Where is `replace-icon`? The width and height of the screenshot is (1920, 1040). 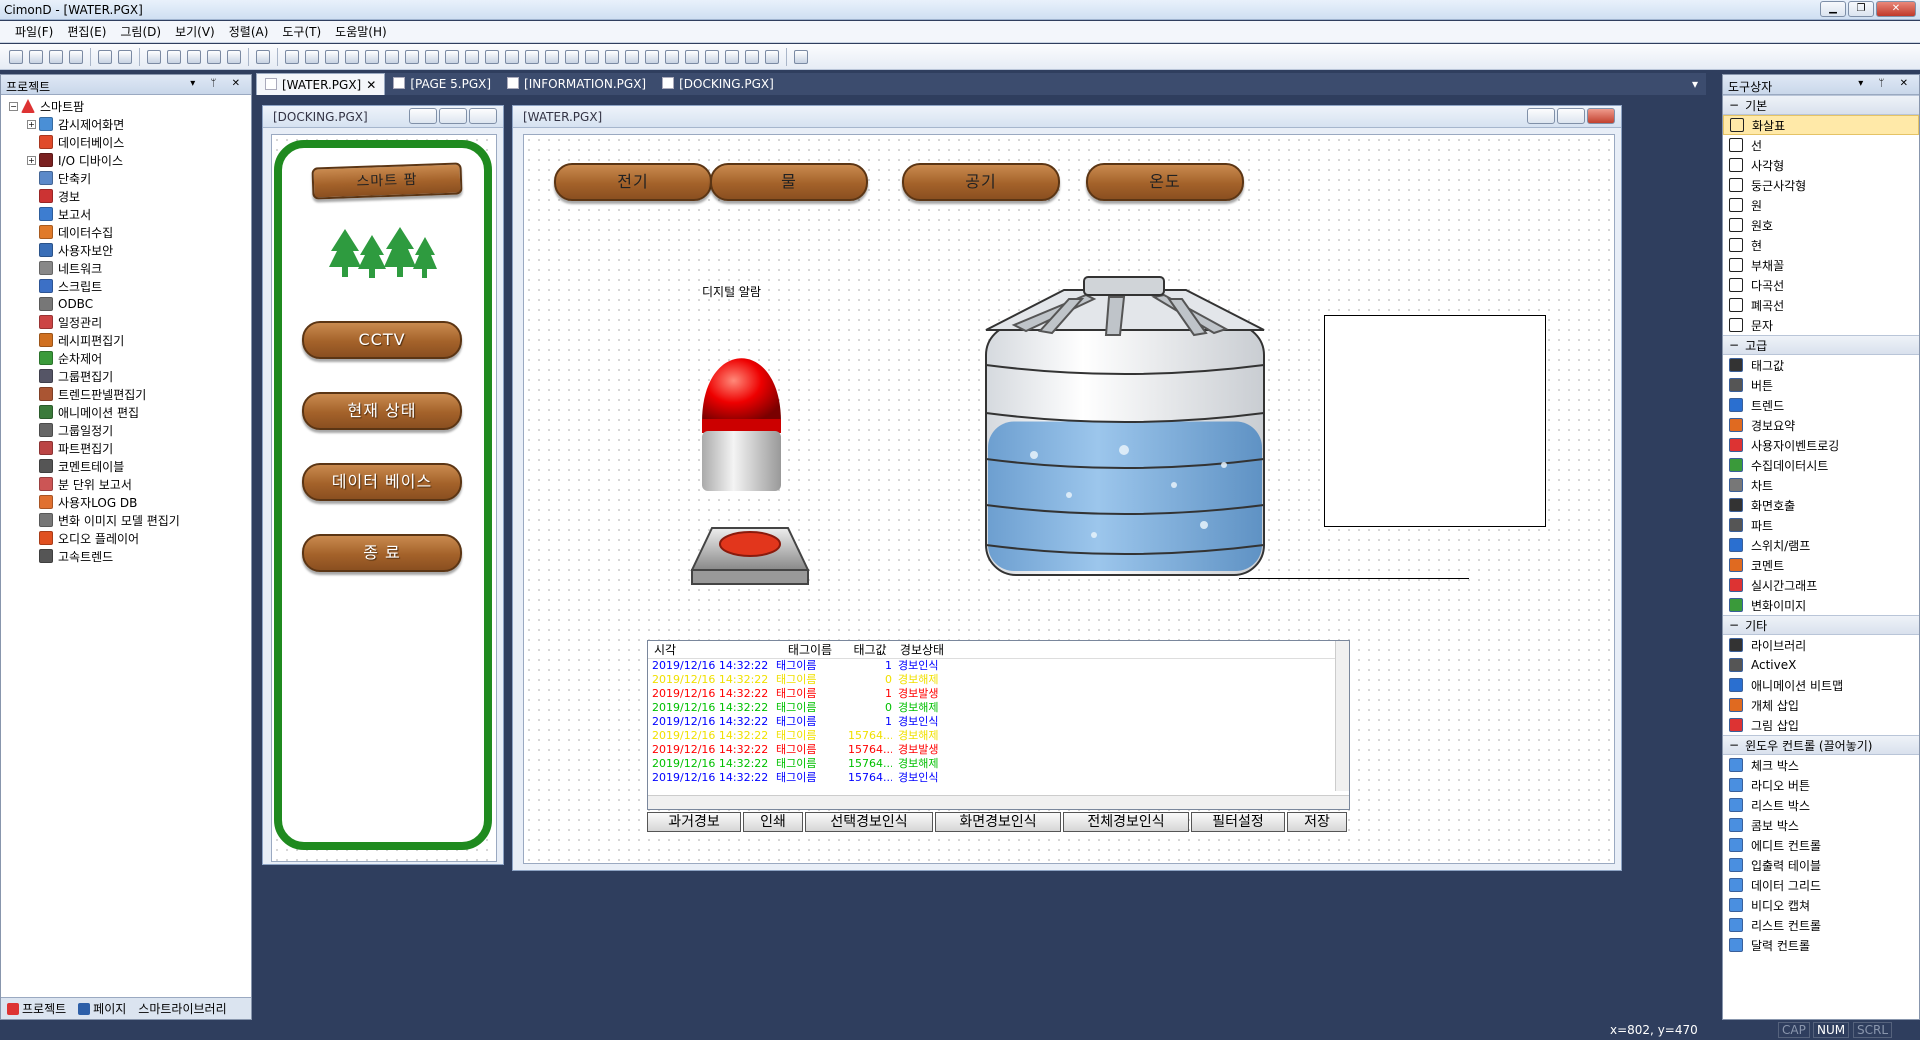
replace-icon is located at coordinates (234, 56).